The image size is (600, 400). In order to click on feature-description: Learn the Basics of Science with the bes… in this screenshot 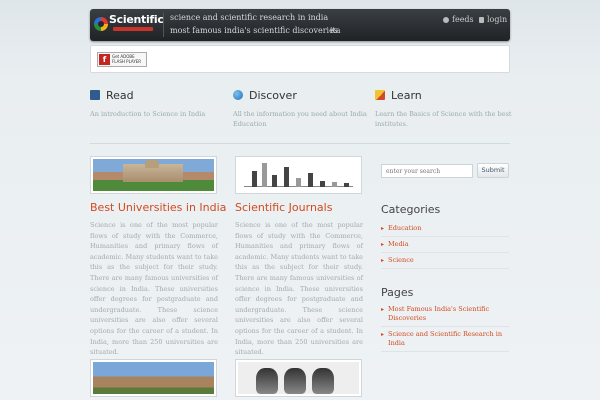, I will do `click(443, 119)`.